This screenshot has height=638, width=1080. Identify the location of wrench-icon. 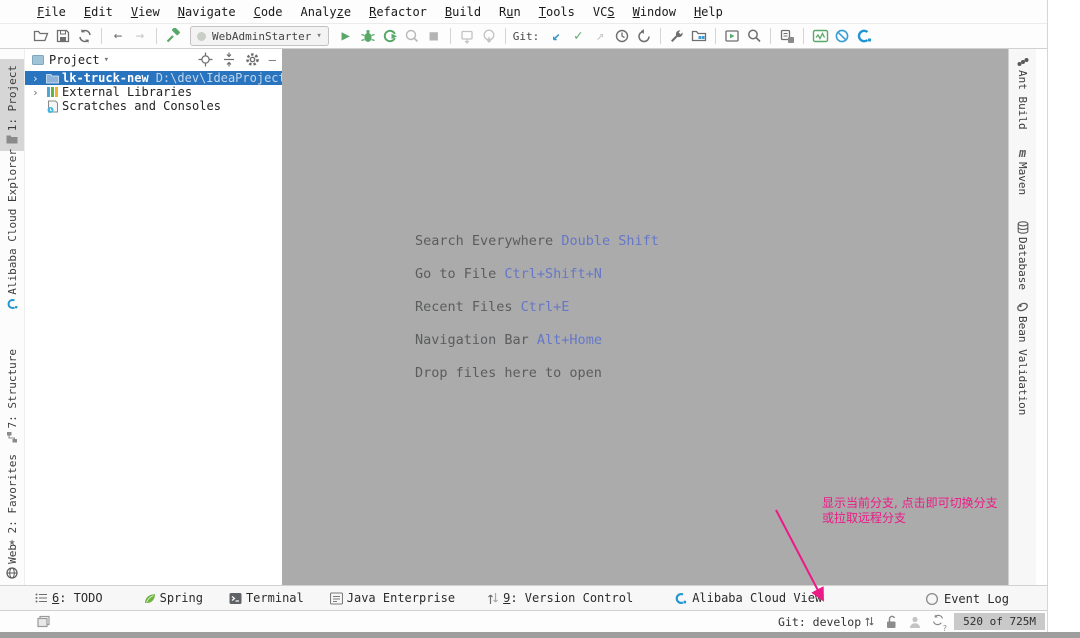
(677, 36).